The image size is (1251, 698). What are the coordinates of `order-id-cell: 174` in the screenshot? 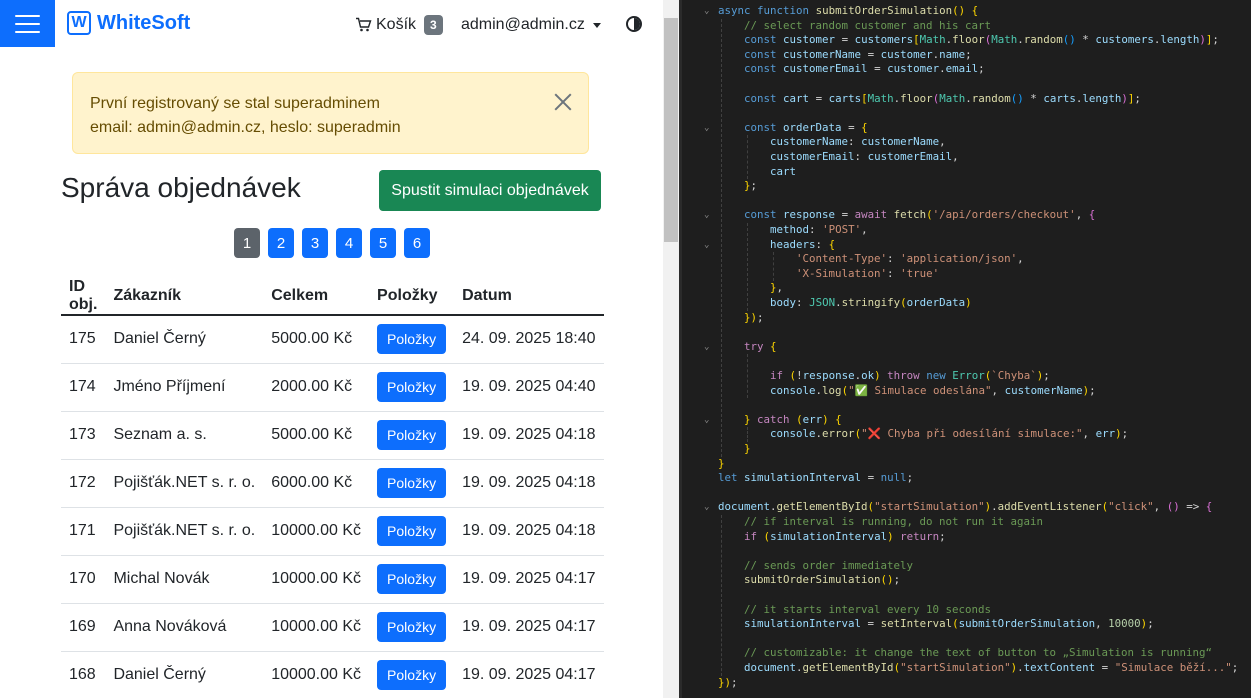 It's located at (83, 387).